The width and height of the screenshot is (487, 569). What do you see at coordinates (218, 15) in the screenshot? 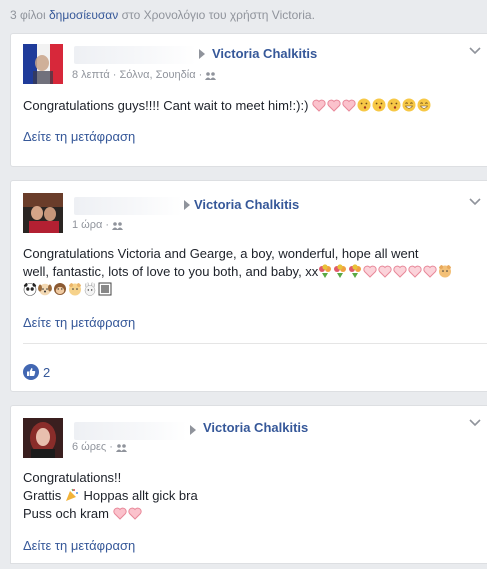
I see `header-suffix: στο Χρονολόγιο του χρήστη Victoria.` at bounding box center [218, 15].